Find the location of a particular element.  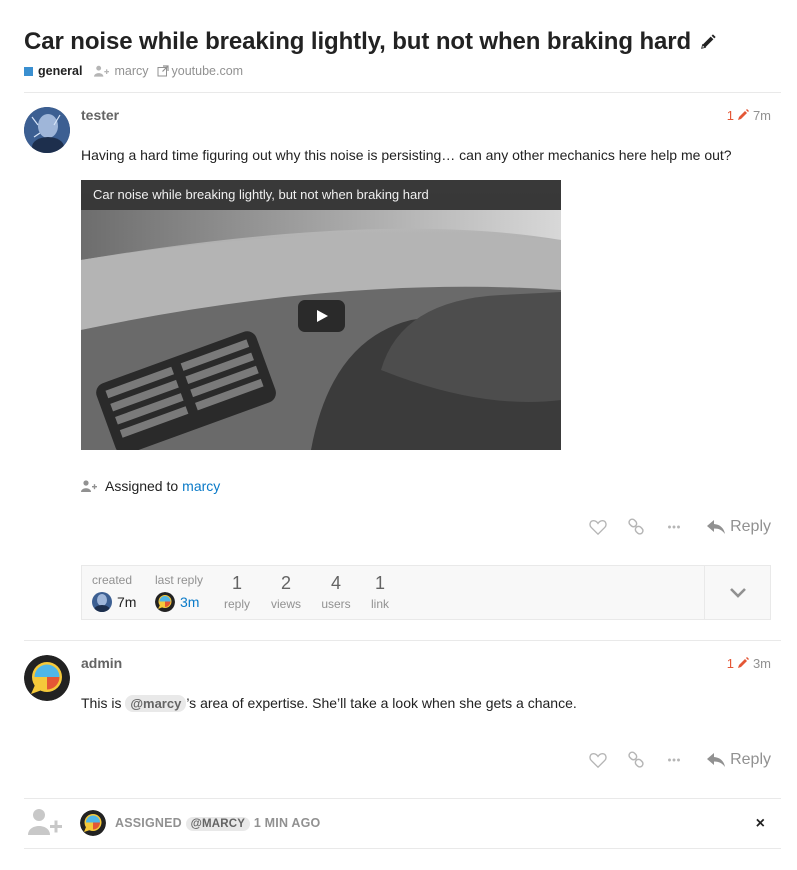

close-icon: × is located at coordinates (760, 824).